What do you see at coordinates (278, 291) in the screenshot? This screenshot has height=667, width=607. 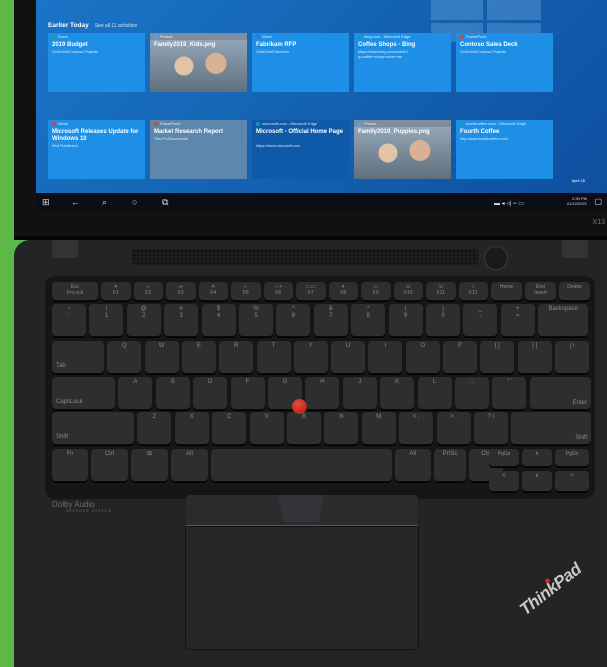 I see `fn-key: ☼+ F6` at bounding box center [278, 291].